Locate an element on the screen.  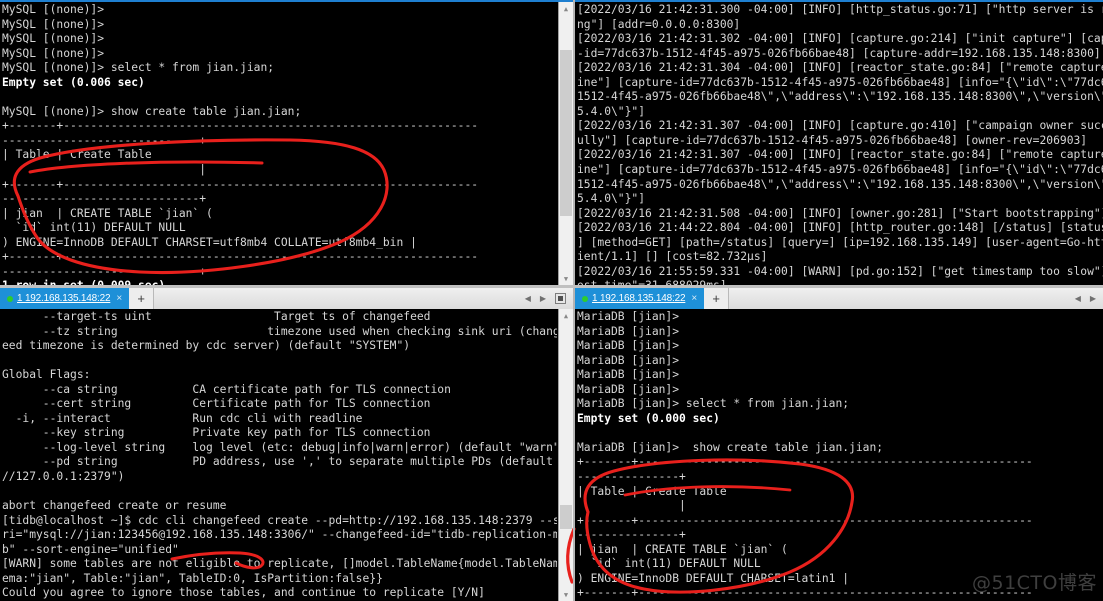
terminal-line: abort changefeed create or resume is located at coordinates (114, 506).